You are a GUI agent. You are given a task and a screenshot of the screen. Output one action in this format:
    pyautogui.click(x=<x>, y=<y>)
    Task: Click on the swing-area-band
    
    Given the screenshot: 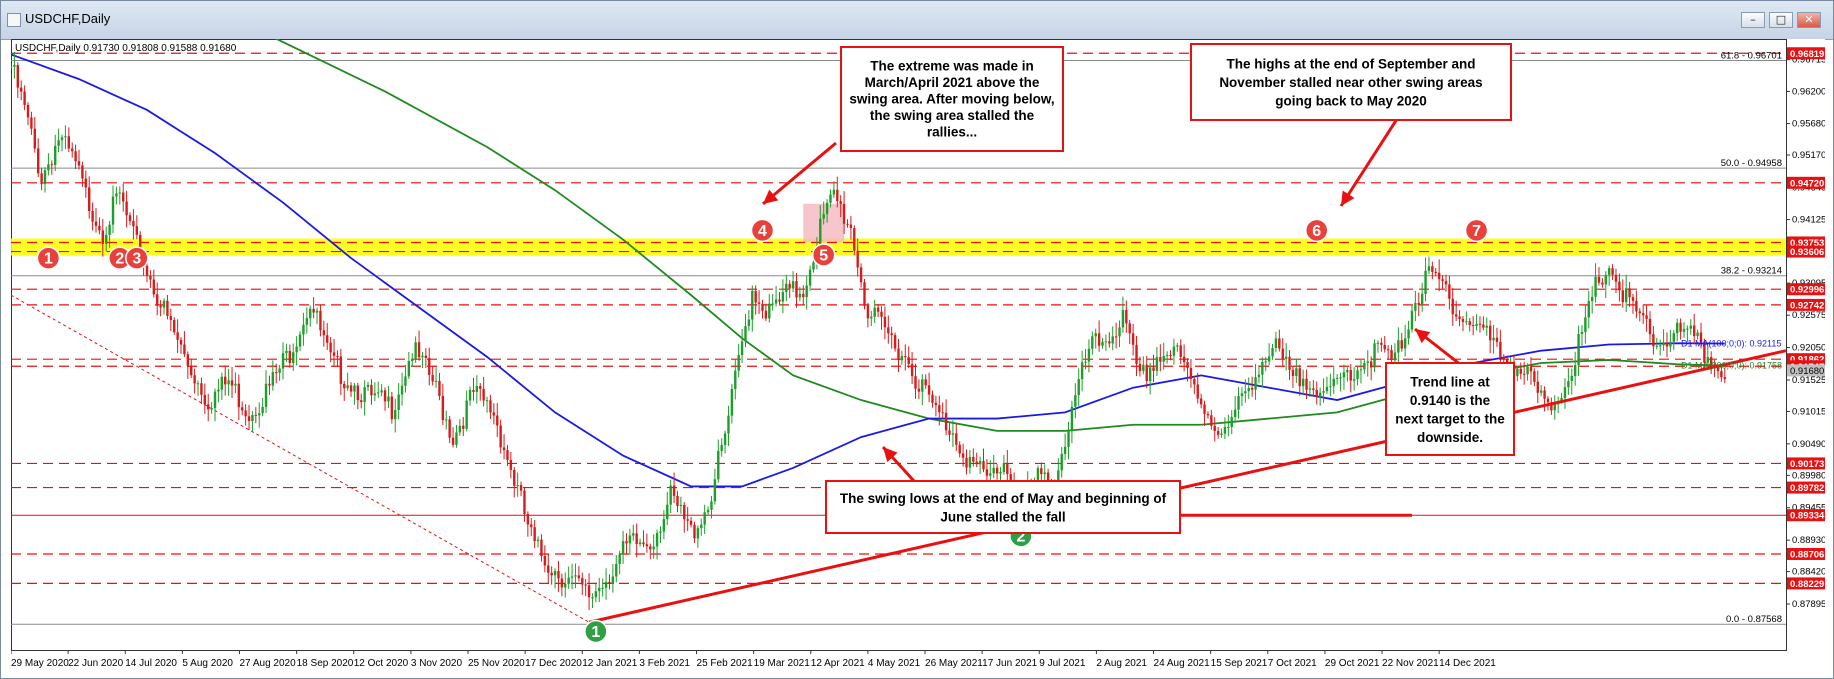 What is the action you would take?
    pyautogui.click(x=898, y=247)
    